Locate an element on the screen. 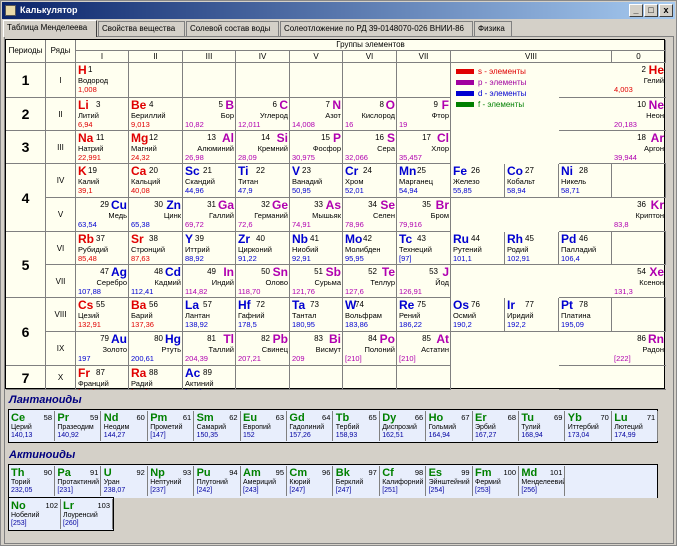 This screenshot has width=677, height=546. element-pm: Pm 61 Прометий [147] is located at coordinates (171, 426).